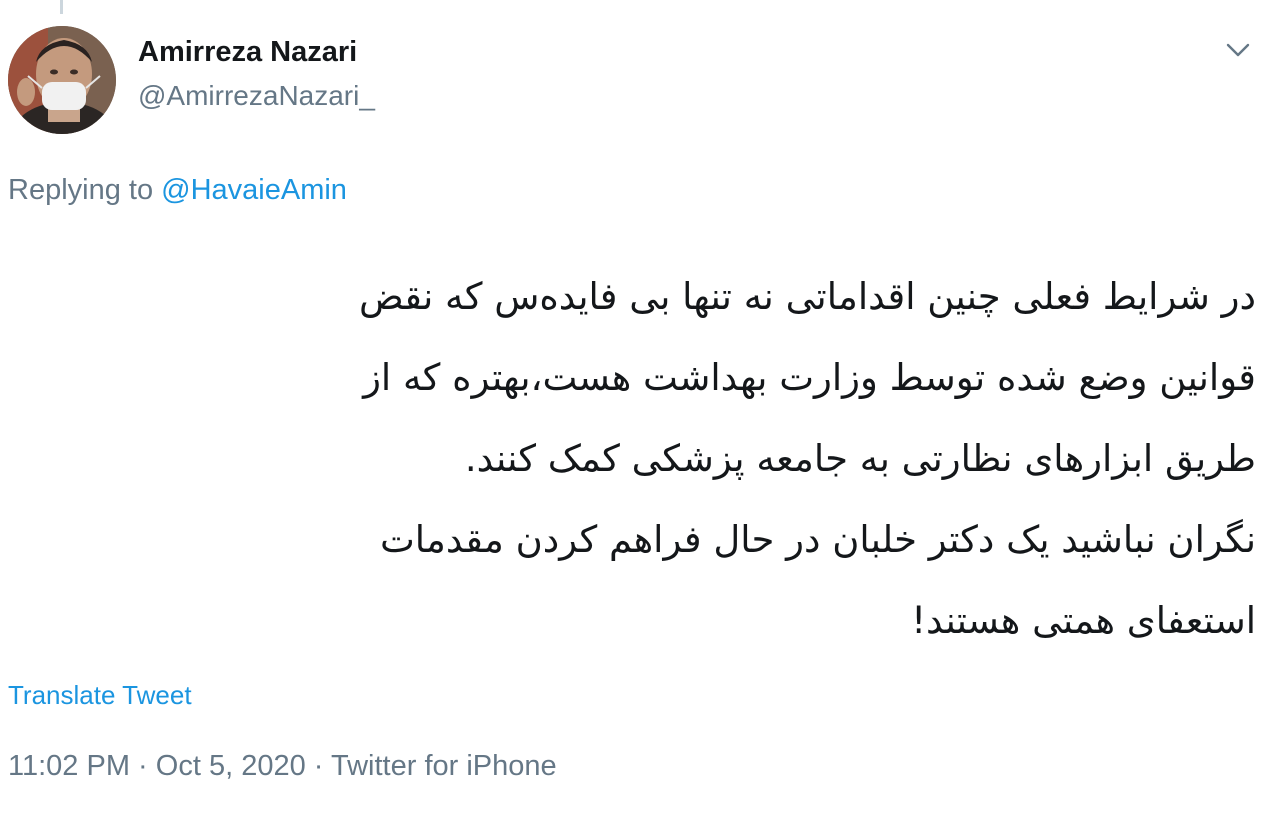  I want to click on chevron-down-icon, so click(1238, 50).